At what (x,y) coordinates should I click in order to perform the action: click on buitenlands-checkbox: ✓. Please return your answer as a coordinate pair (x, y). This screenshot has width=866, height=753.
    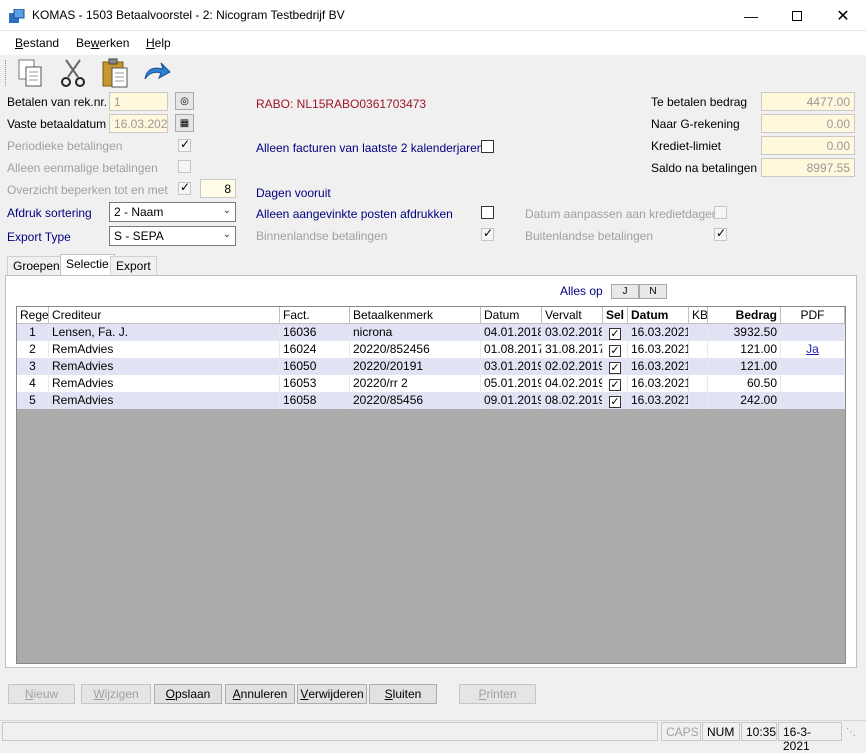
    Looking at the image, I should click on (720, 233).